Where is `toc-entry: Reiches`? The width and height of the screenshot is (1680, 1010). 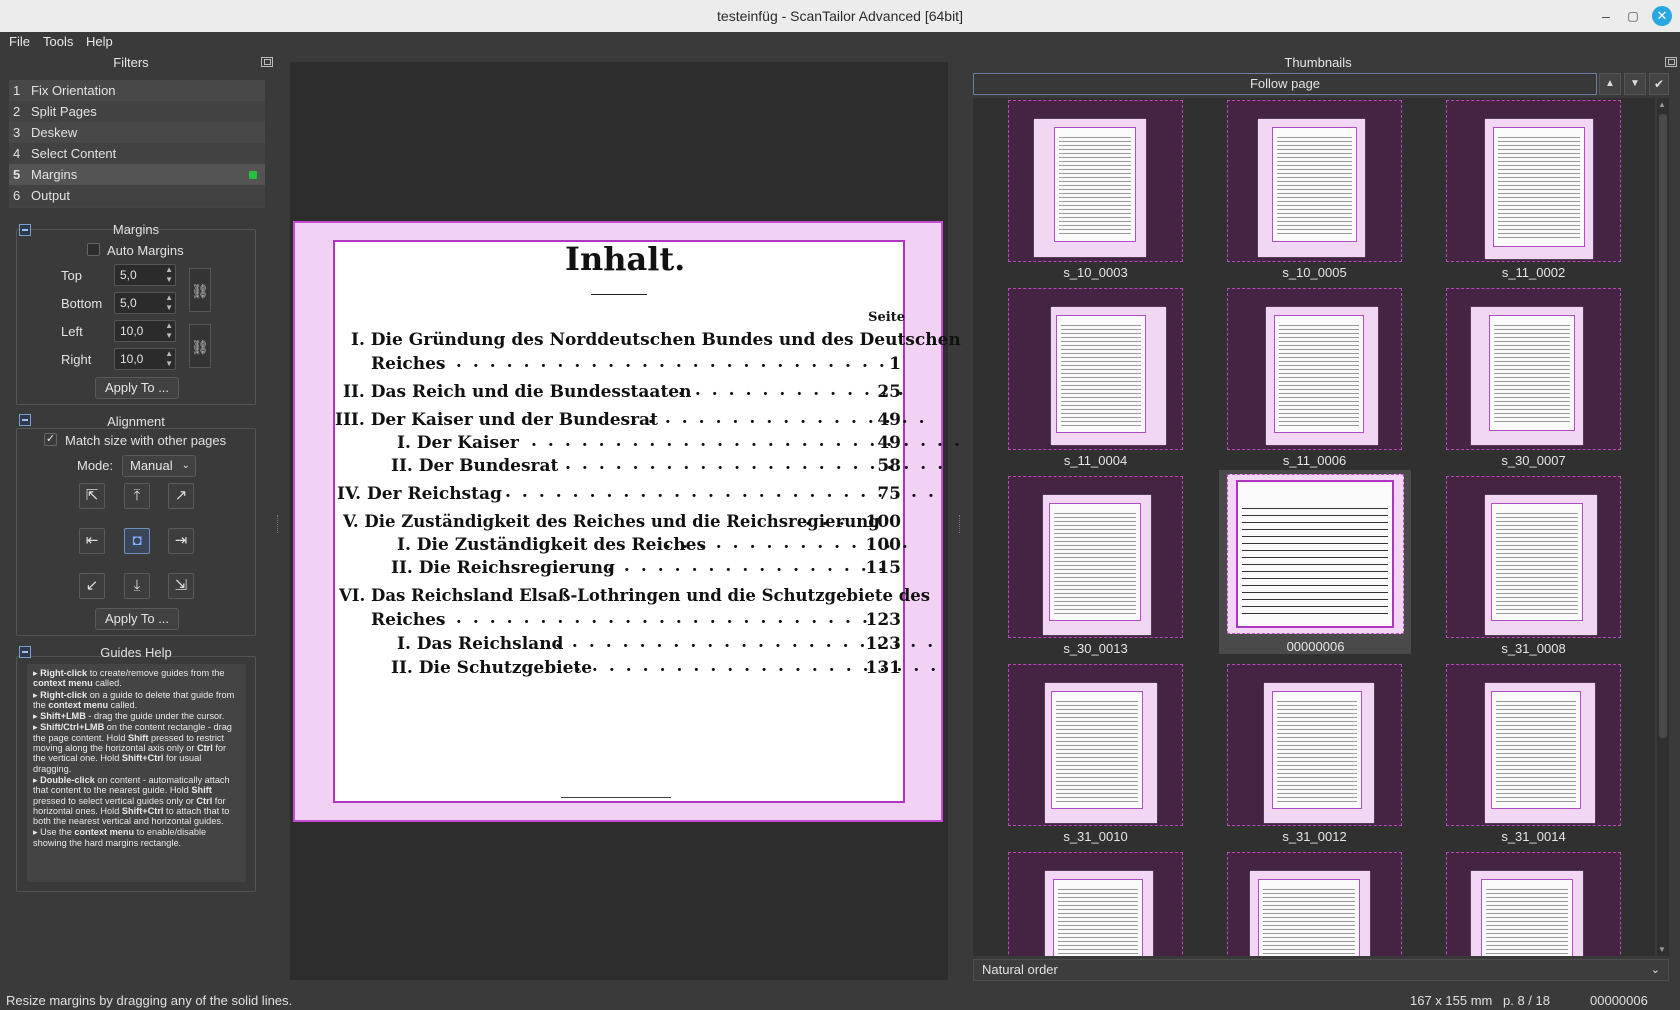
toc-entry: Reiches is located at coordinates (408, 364).